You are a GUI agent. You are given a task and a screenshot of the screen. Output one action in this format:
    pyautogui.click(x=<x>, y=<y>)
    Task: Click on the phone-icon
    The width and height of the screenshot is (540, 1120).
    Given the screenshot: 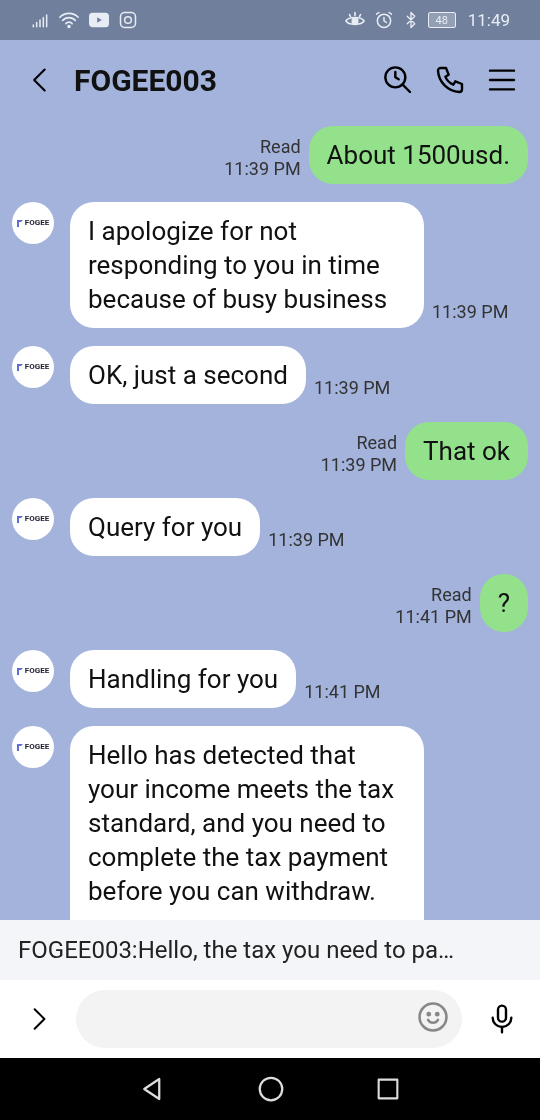 What is the action you would take?
    pyautogui.click(x=450, y=80)
    